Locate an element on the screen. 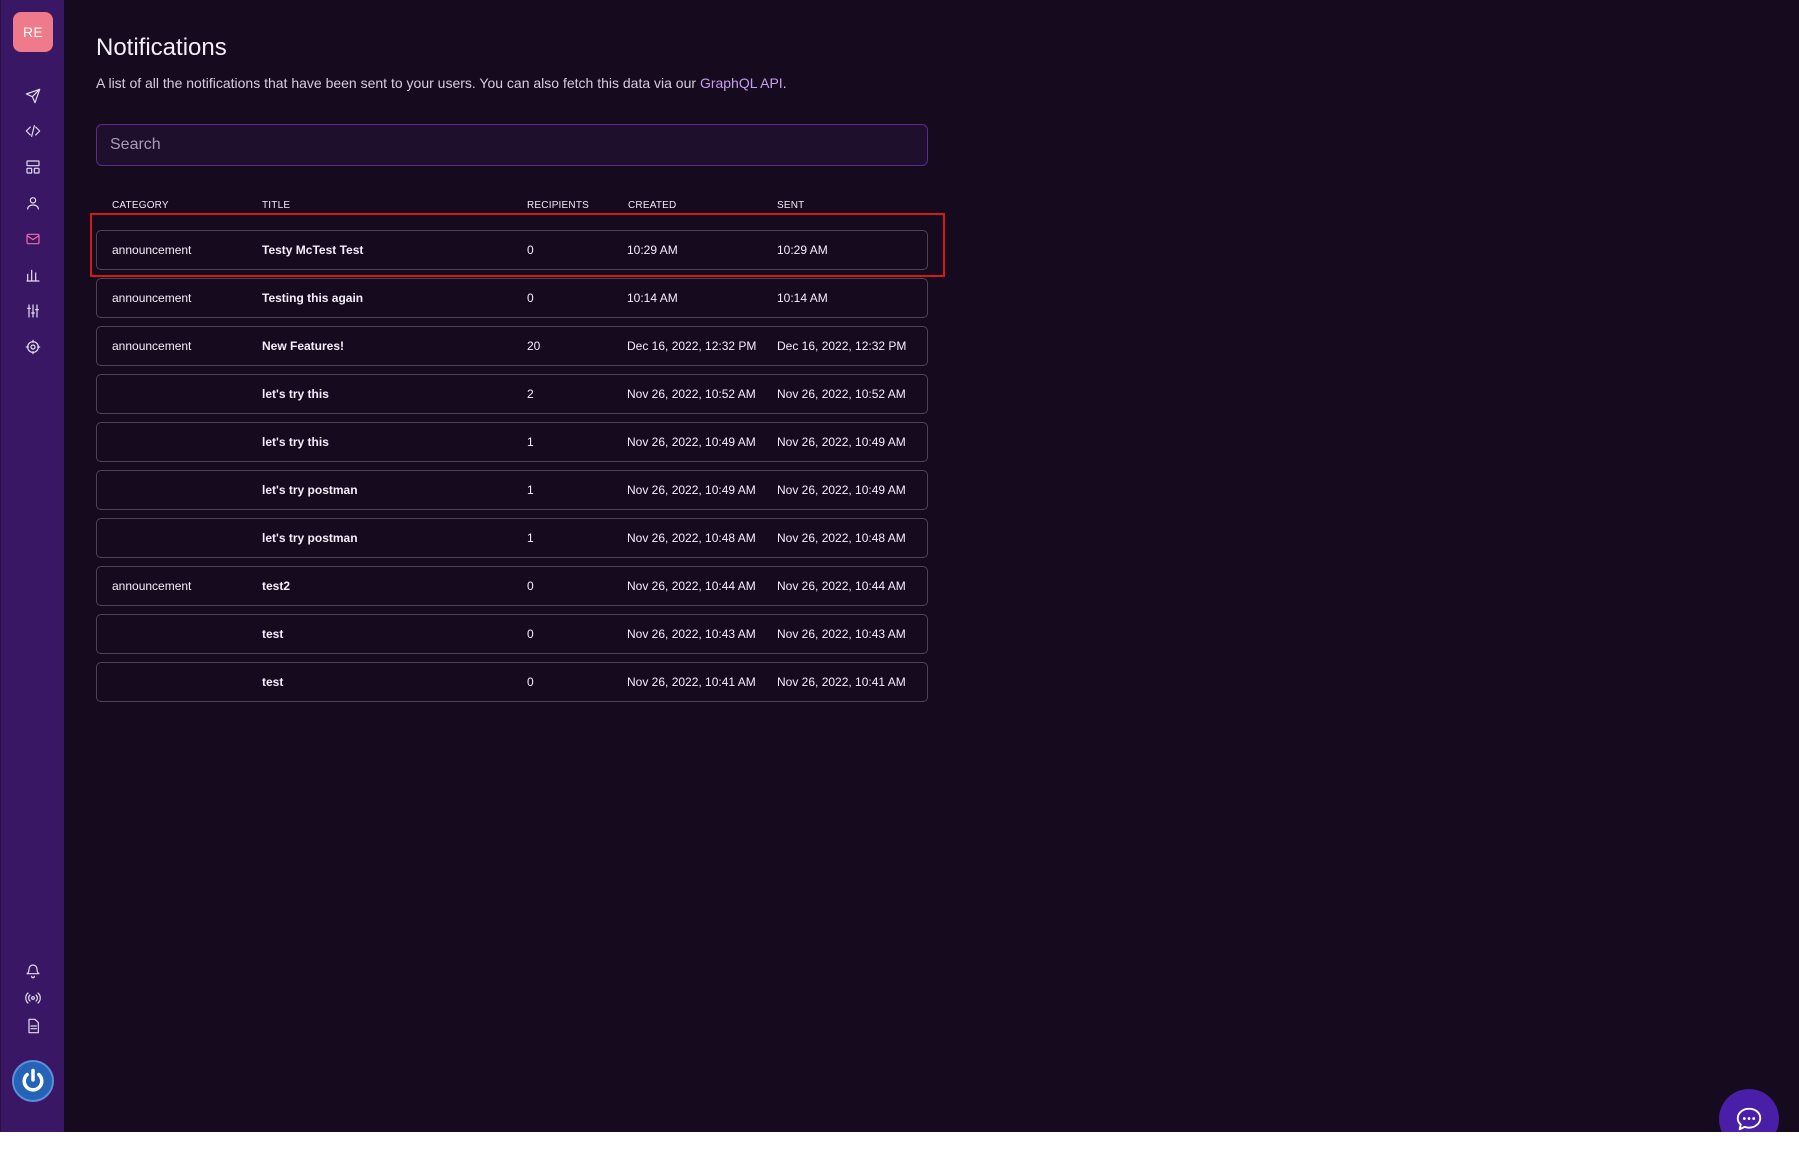 Image resolution: width=1799 pixels, height=1169 pixels. cell-sent: Dec 16, 2022, 12:32 PM is located at coordinates (842, 346).